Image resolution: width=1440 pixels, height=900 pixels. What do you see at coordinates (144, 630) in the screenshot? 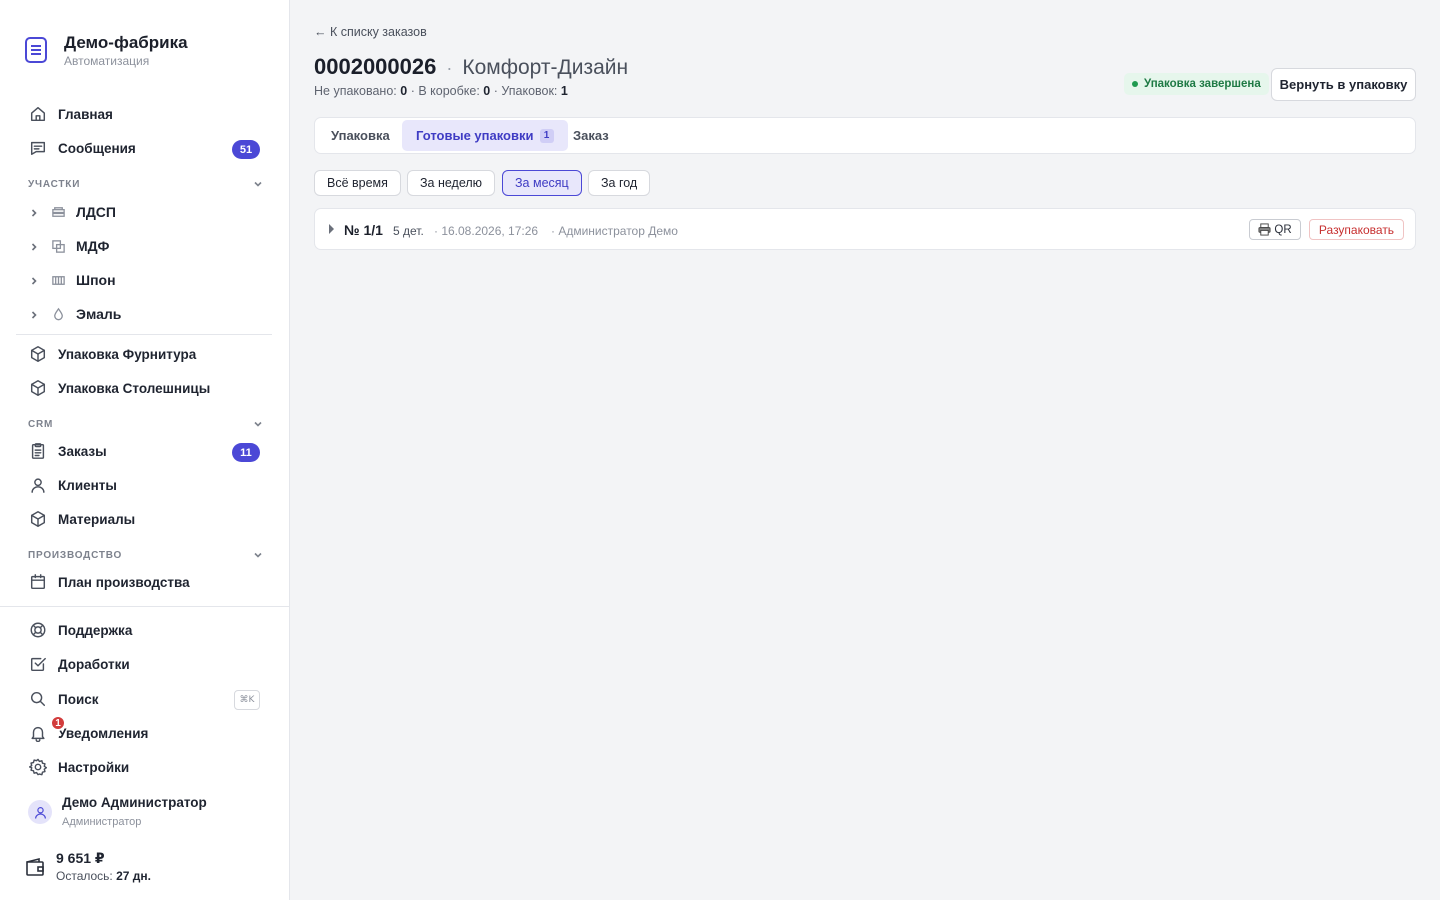
I see `sidebar-item-support: Поддержка` at bounding box center [144, 630].